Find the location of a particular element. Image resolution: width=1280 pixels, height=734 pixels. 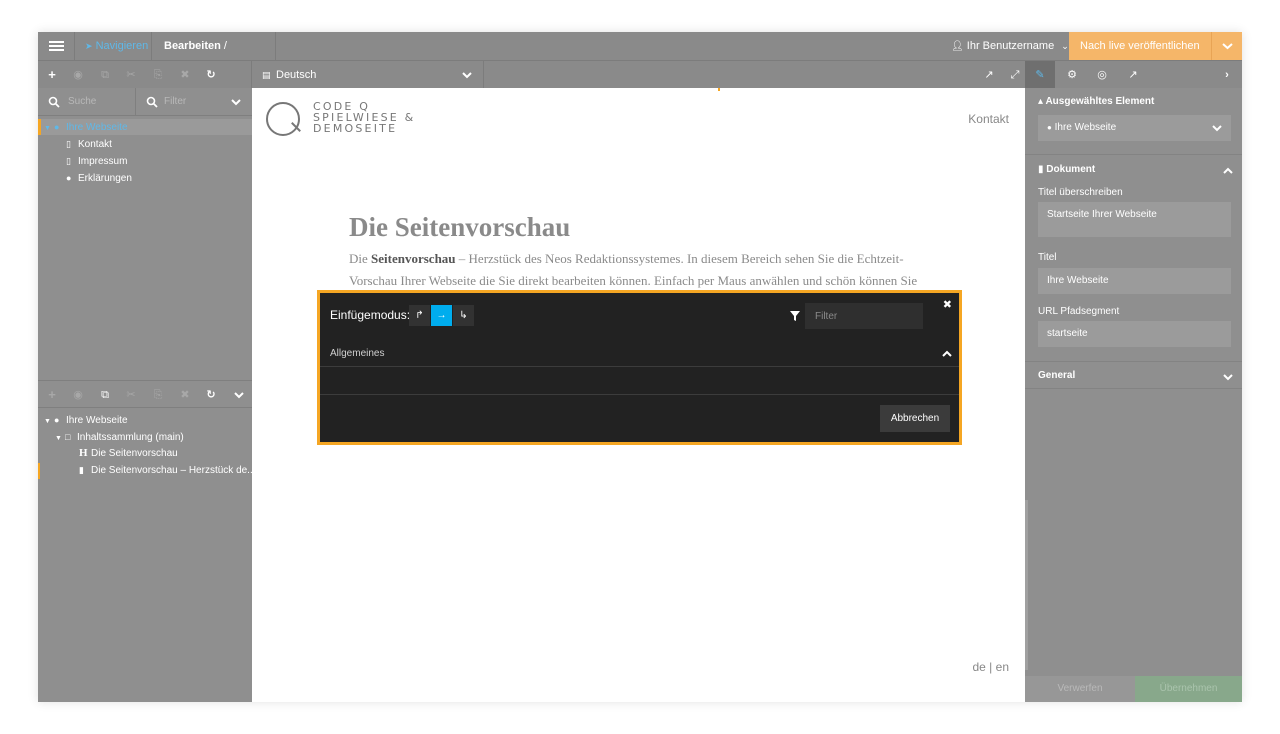

arrow-down-icon: ↳ is located at coordinates (463, 315).